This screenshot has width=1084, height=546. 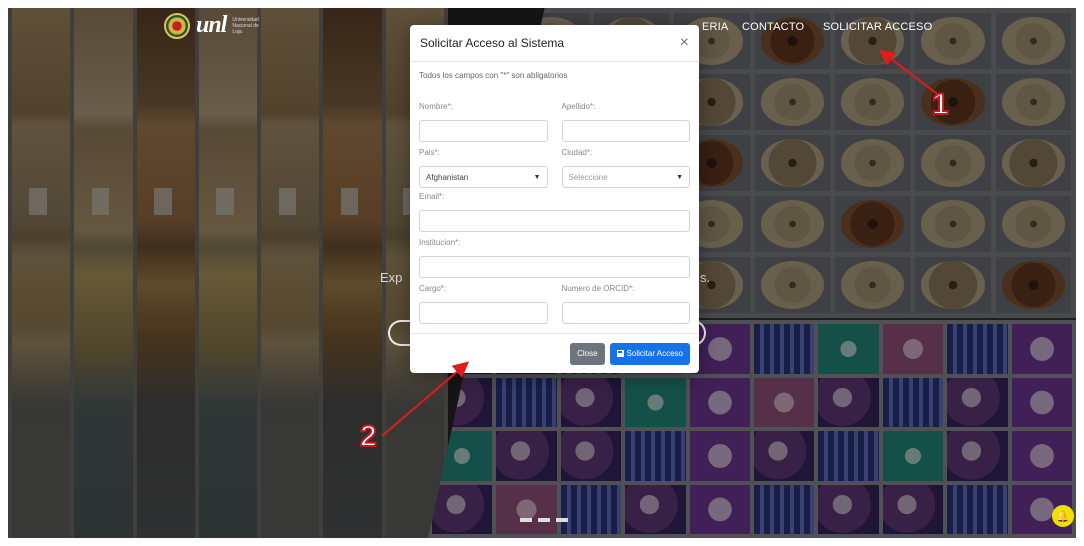 I want to click on modal-footer: Close Solicitar Acceso, so click(x=554, y=353).